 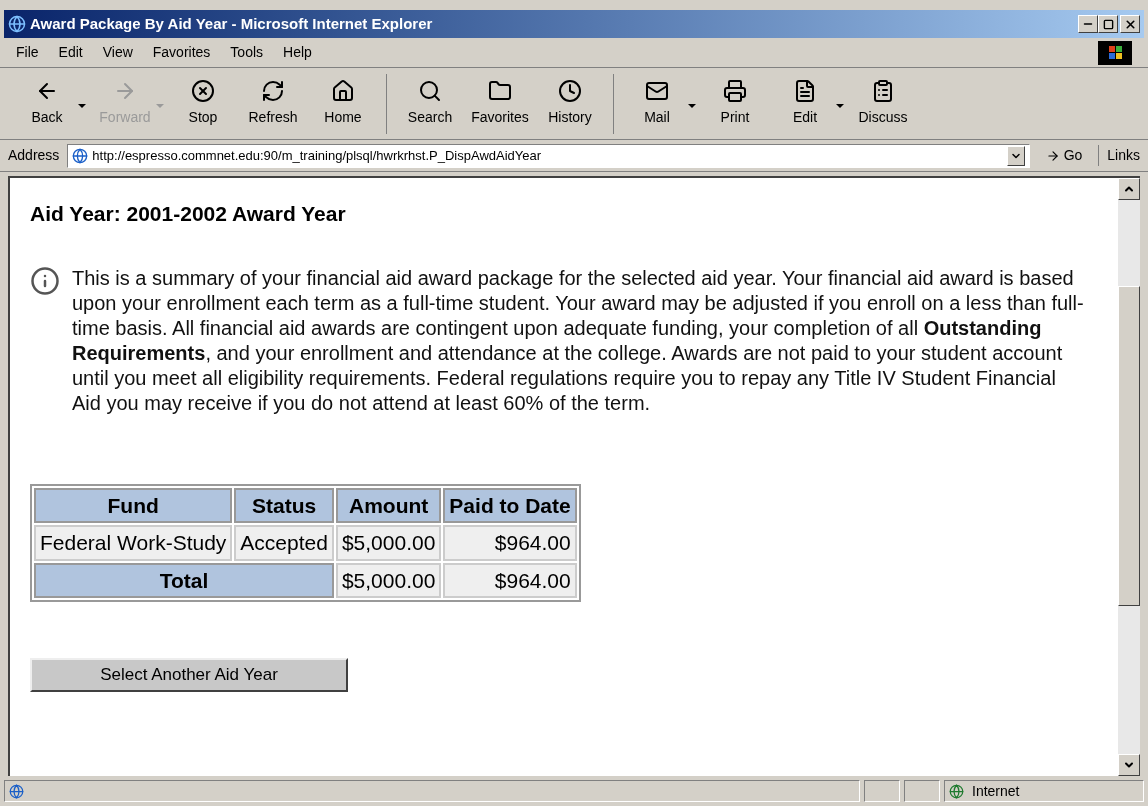 I want to click on address-field: http://espresso.commnet.edu:90/m_training/plsql/hwrkrhst.P_DispAwdAidYear, so click(x=548, y=155).